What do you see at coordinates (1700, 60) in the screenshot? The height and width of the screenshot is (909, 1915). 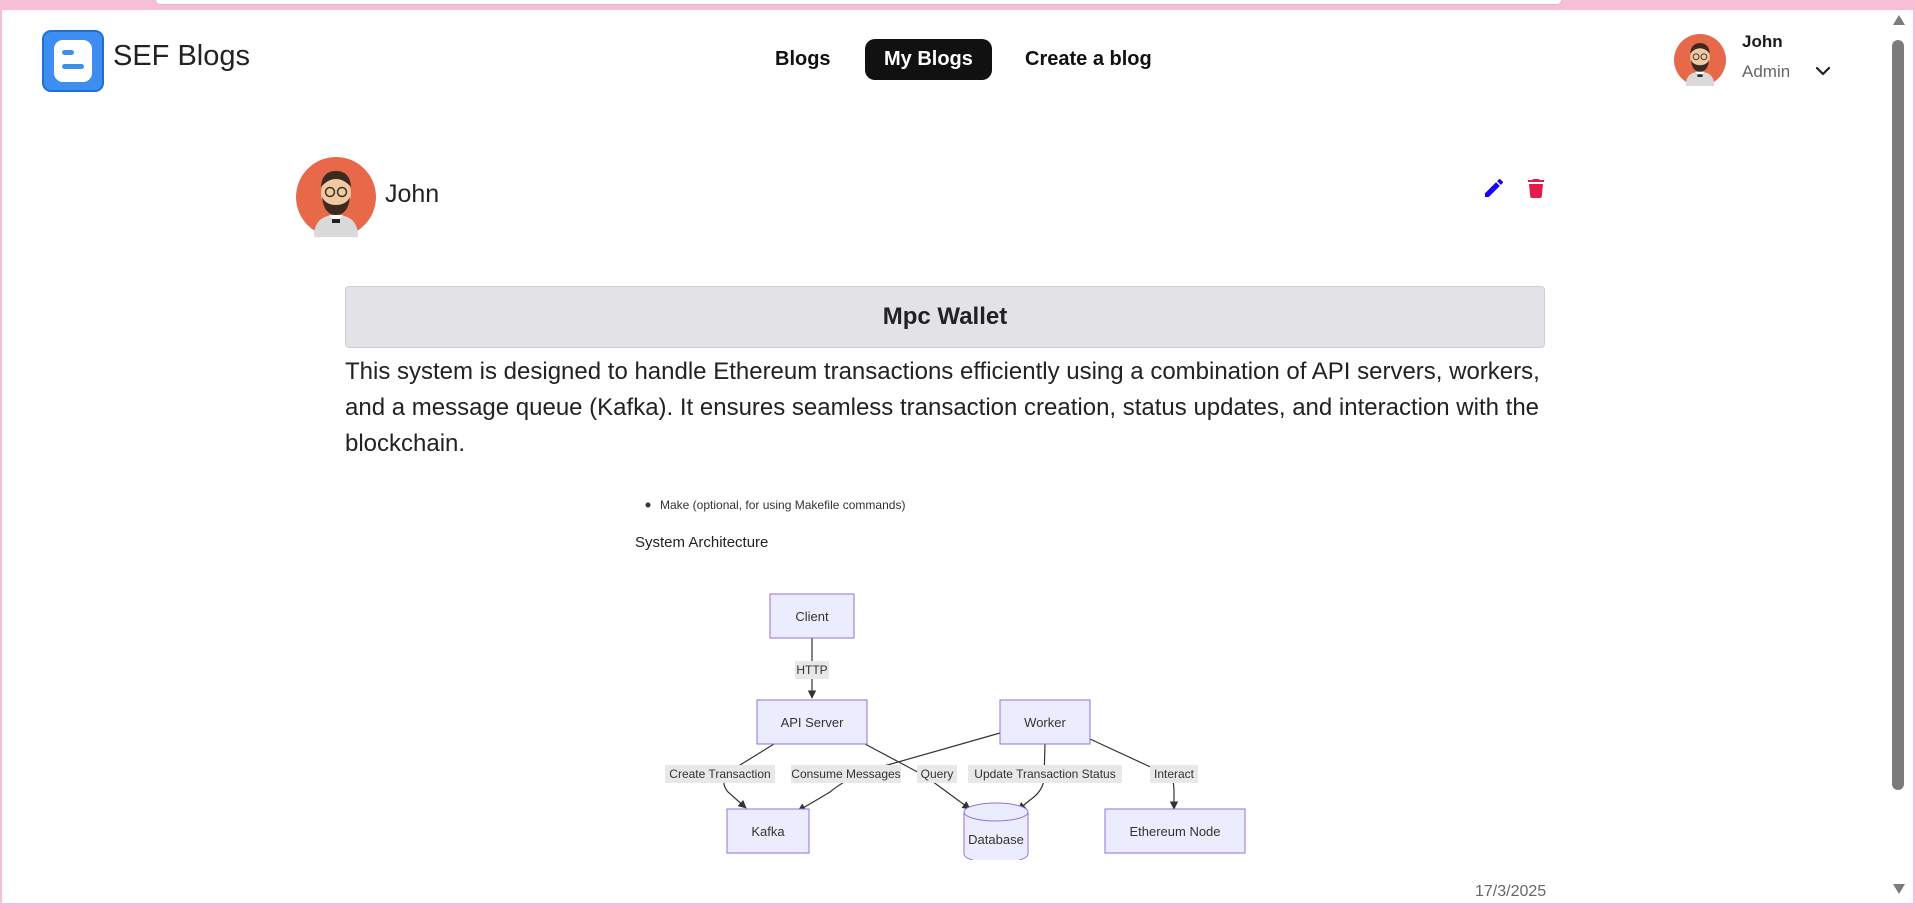 I see `user-avatar` at bounding box center [1700, 60].